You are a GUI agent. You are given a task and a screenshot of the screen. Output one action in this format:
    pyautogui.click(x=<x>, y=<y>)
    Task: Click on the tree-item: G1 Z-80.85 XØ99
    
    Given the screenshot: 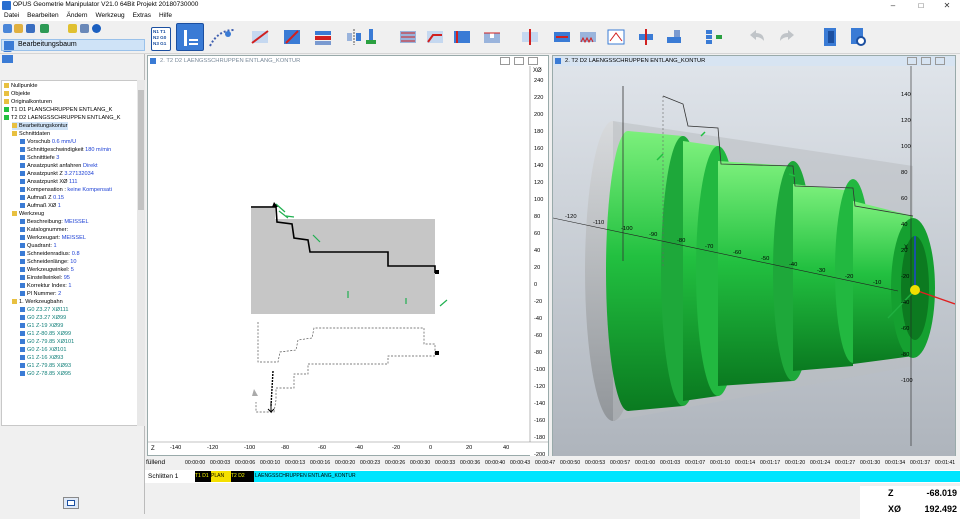 What is the action you would take?
    pyautogui.click(x=45, y=334)
    